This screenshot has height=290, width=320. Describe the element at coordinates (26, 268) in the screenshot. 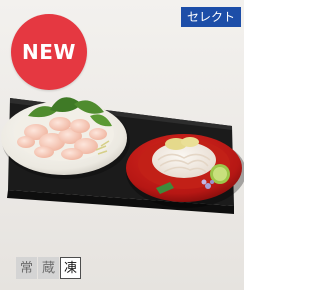

I see `storage-ambient: 常` at that location.